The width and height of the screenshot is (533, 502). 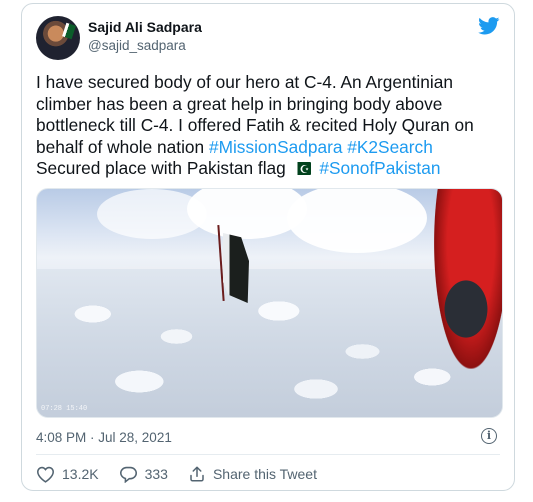 What do you see at coordinates (489, 436) in the screenshot?
I see `info-icon: i` at bounding box center [489, 436].